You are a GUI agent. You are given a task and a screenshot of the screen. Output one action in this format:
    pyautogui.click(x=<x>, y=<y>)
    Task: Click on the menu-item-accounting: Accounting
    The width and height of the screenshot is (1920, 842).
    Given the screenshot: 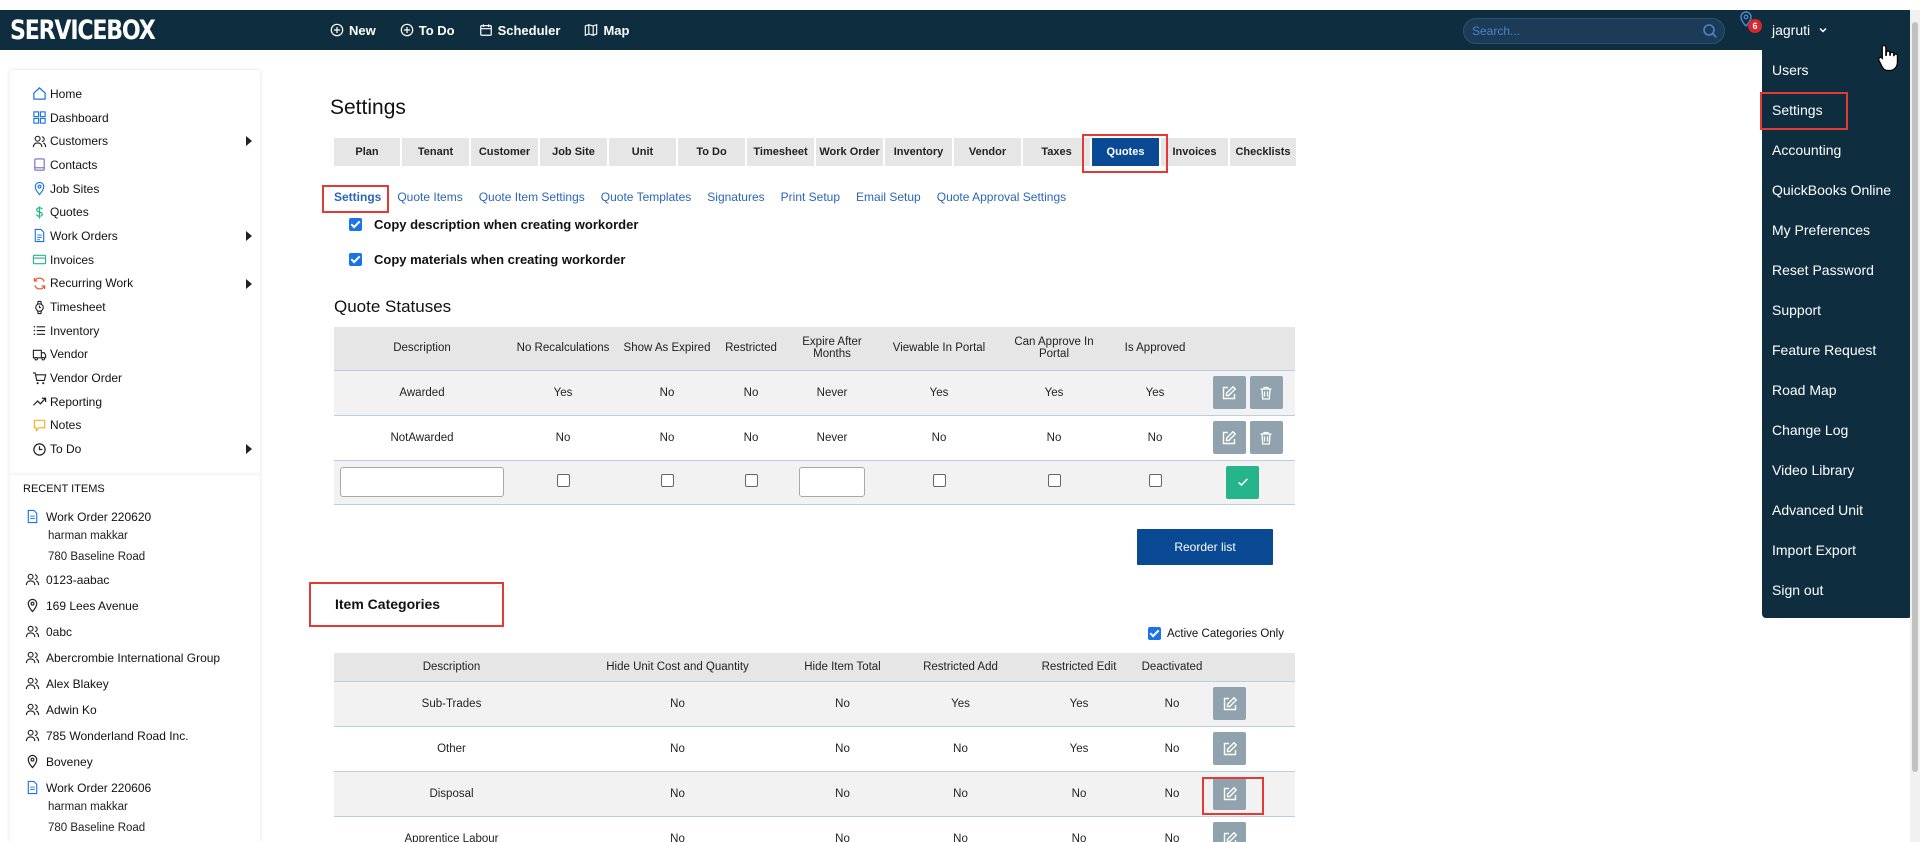 What is the action you would take?
    pyautogui.click(x=1806, y=150)
    